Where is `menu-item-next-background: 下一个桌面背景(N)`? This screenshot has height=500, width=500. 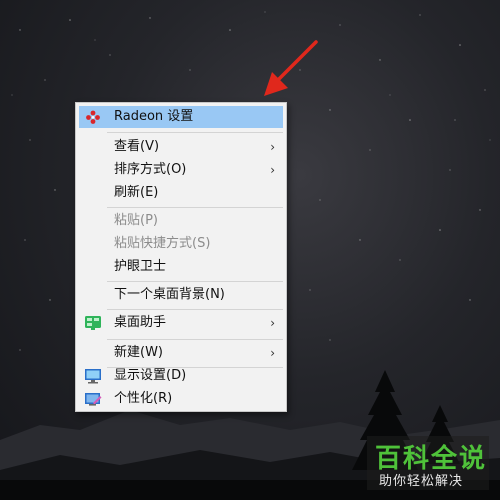
menu-item-next-background: 下一个桌面背景(N) is located at coordinates (181, 295).